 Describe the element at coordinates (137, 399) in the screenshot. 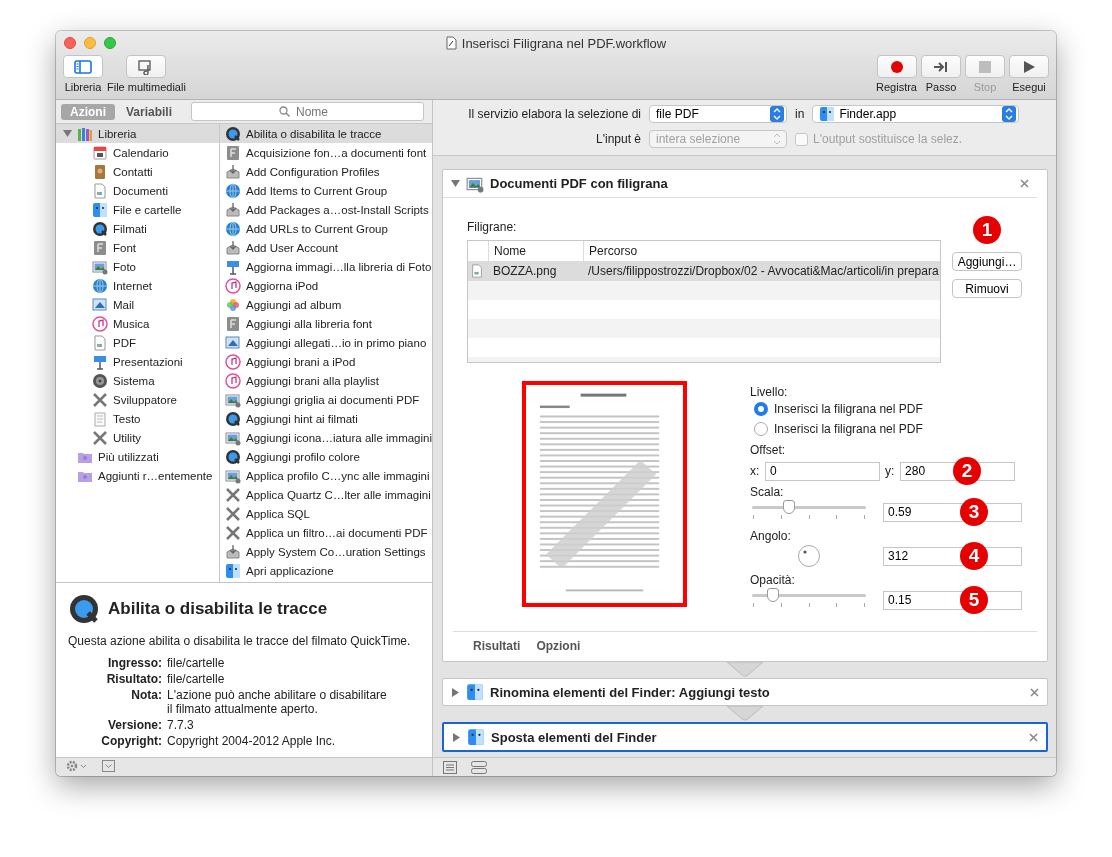

I see `category-item: Sviluppatore` at that location.